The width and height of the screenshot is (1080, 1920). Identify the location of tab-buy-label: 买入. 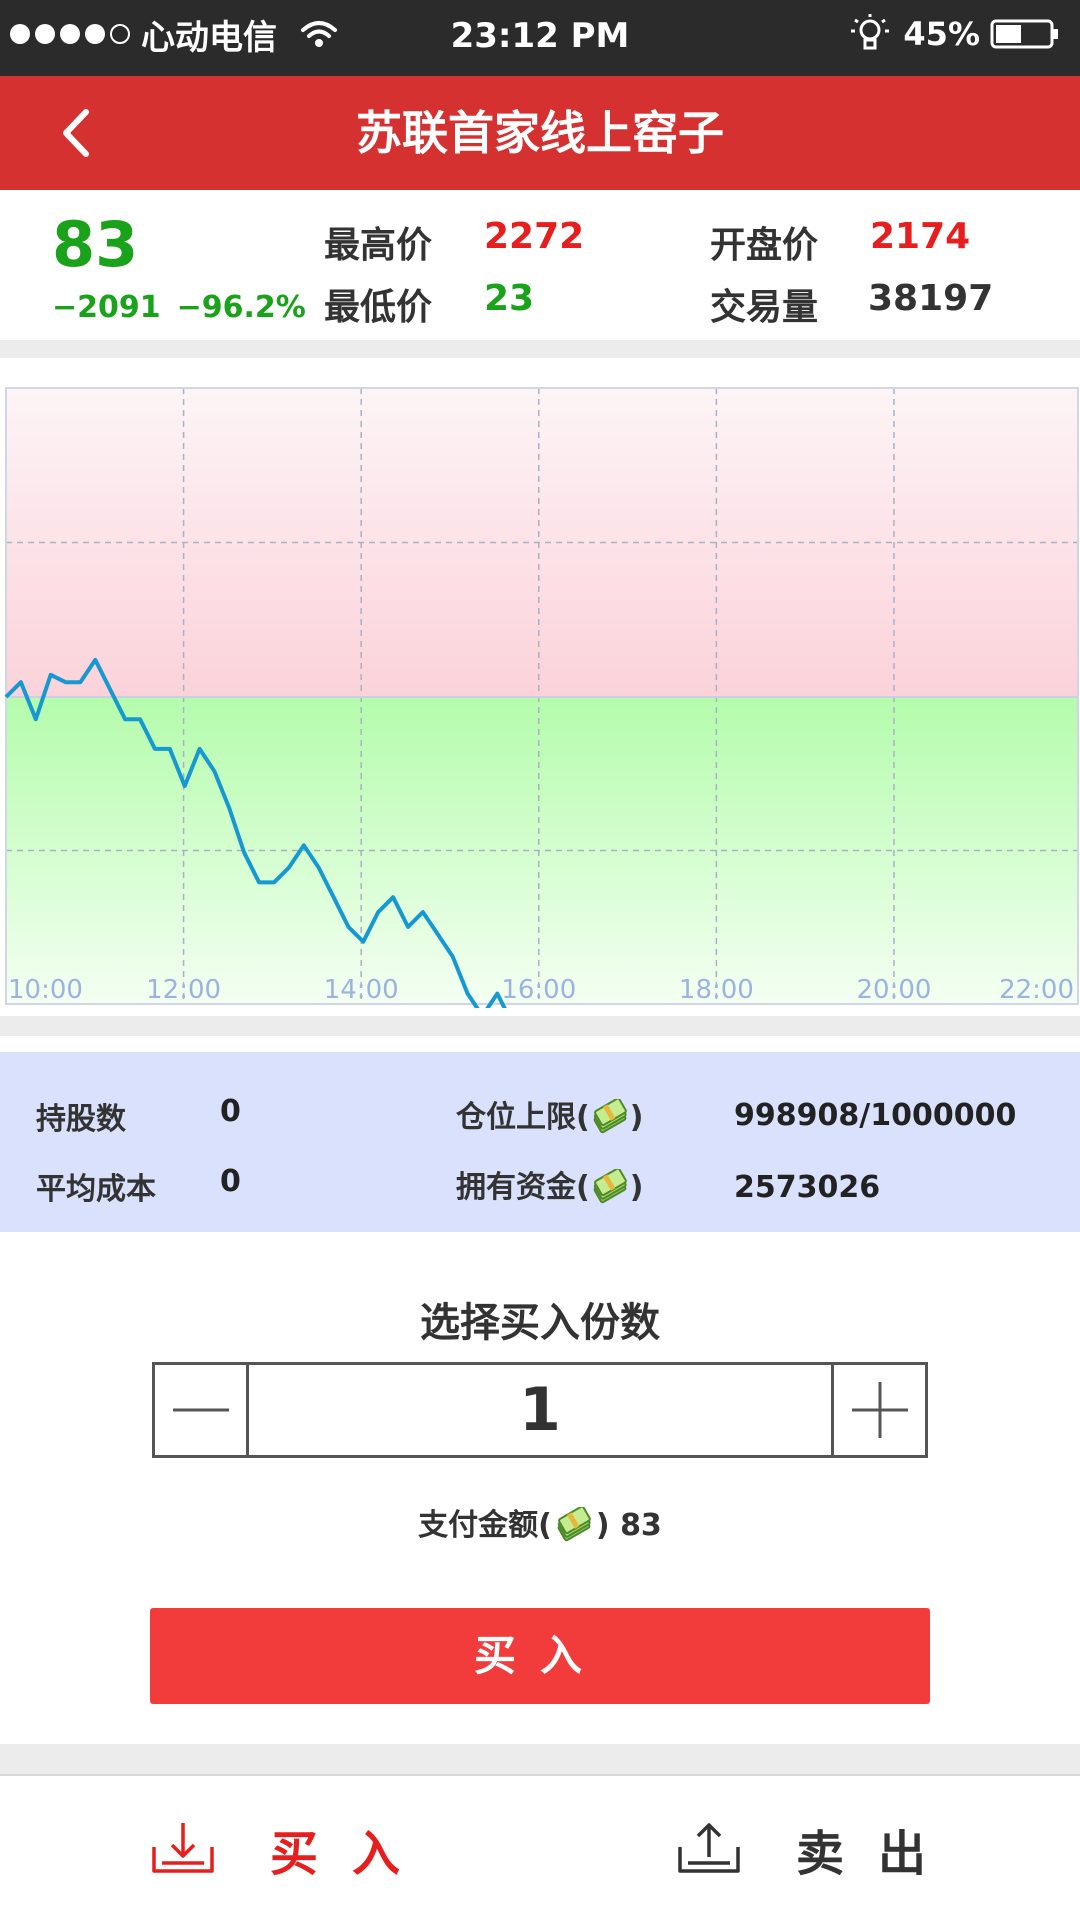
(352, 1854).